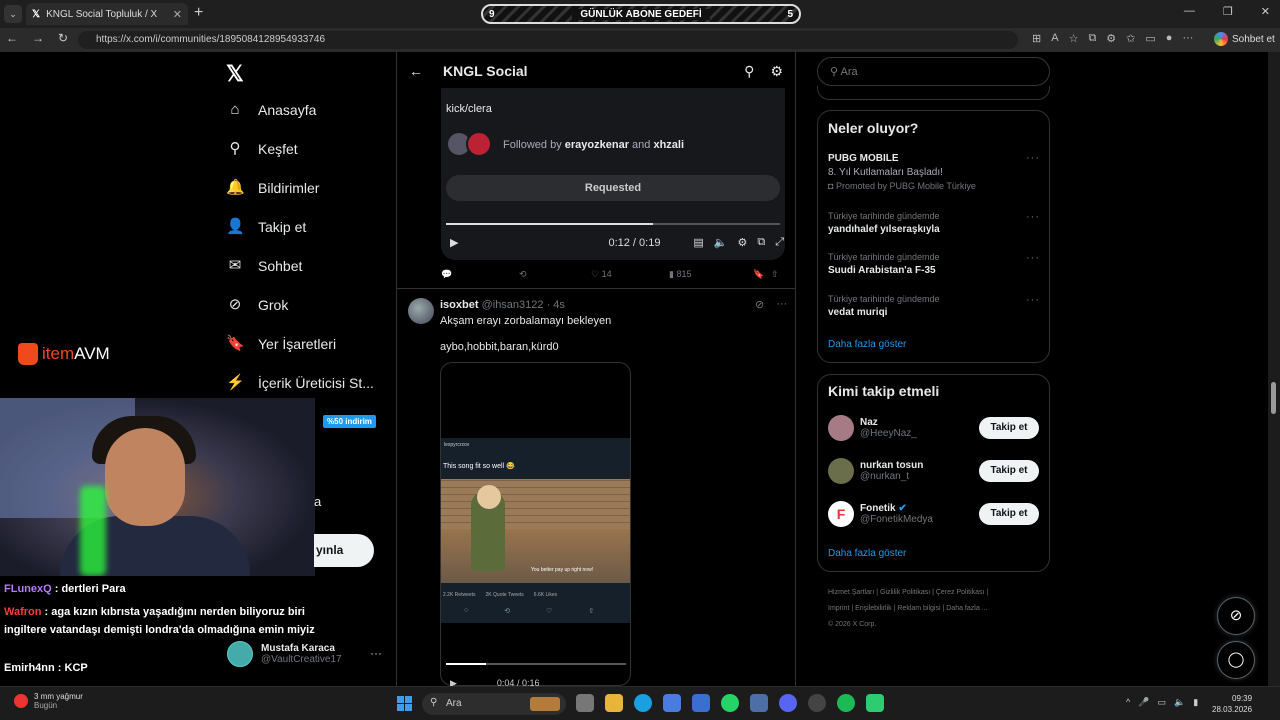  Describe the element at coordinates (1143, 702) in the screenshot. I see `microphone-icon: 🎤` at that location.